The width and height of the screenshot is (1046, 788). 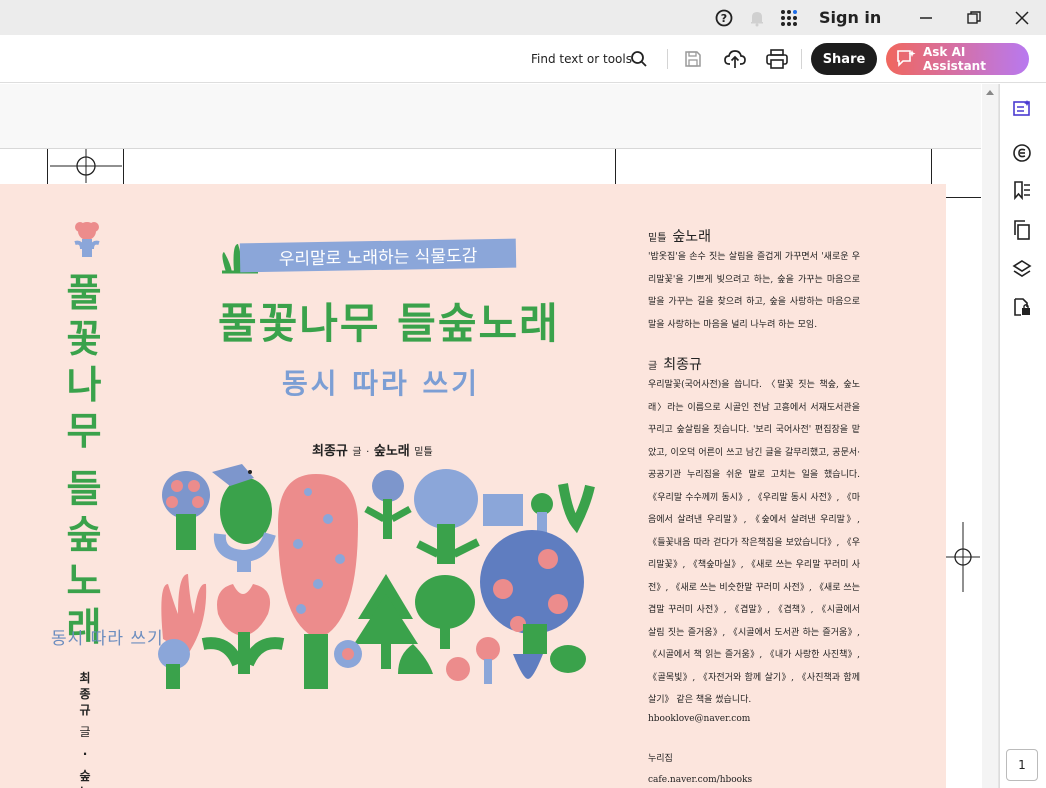 What do you see at coordinates (653, 366) in the screenshot?
I see `section-label: 글` at bounding box center [653, 366].